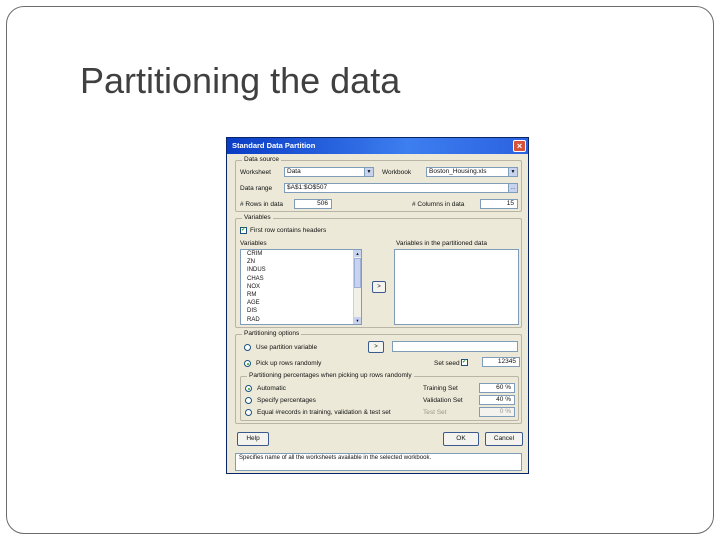 This screenshot has height=540, width=720. What do you see at coordinates (357, 273) in the screenshot?
I see `scroll-thumb` at bounding box center [357, 273].